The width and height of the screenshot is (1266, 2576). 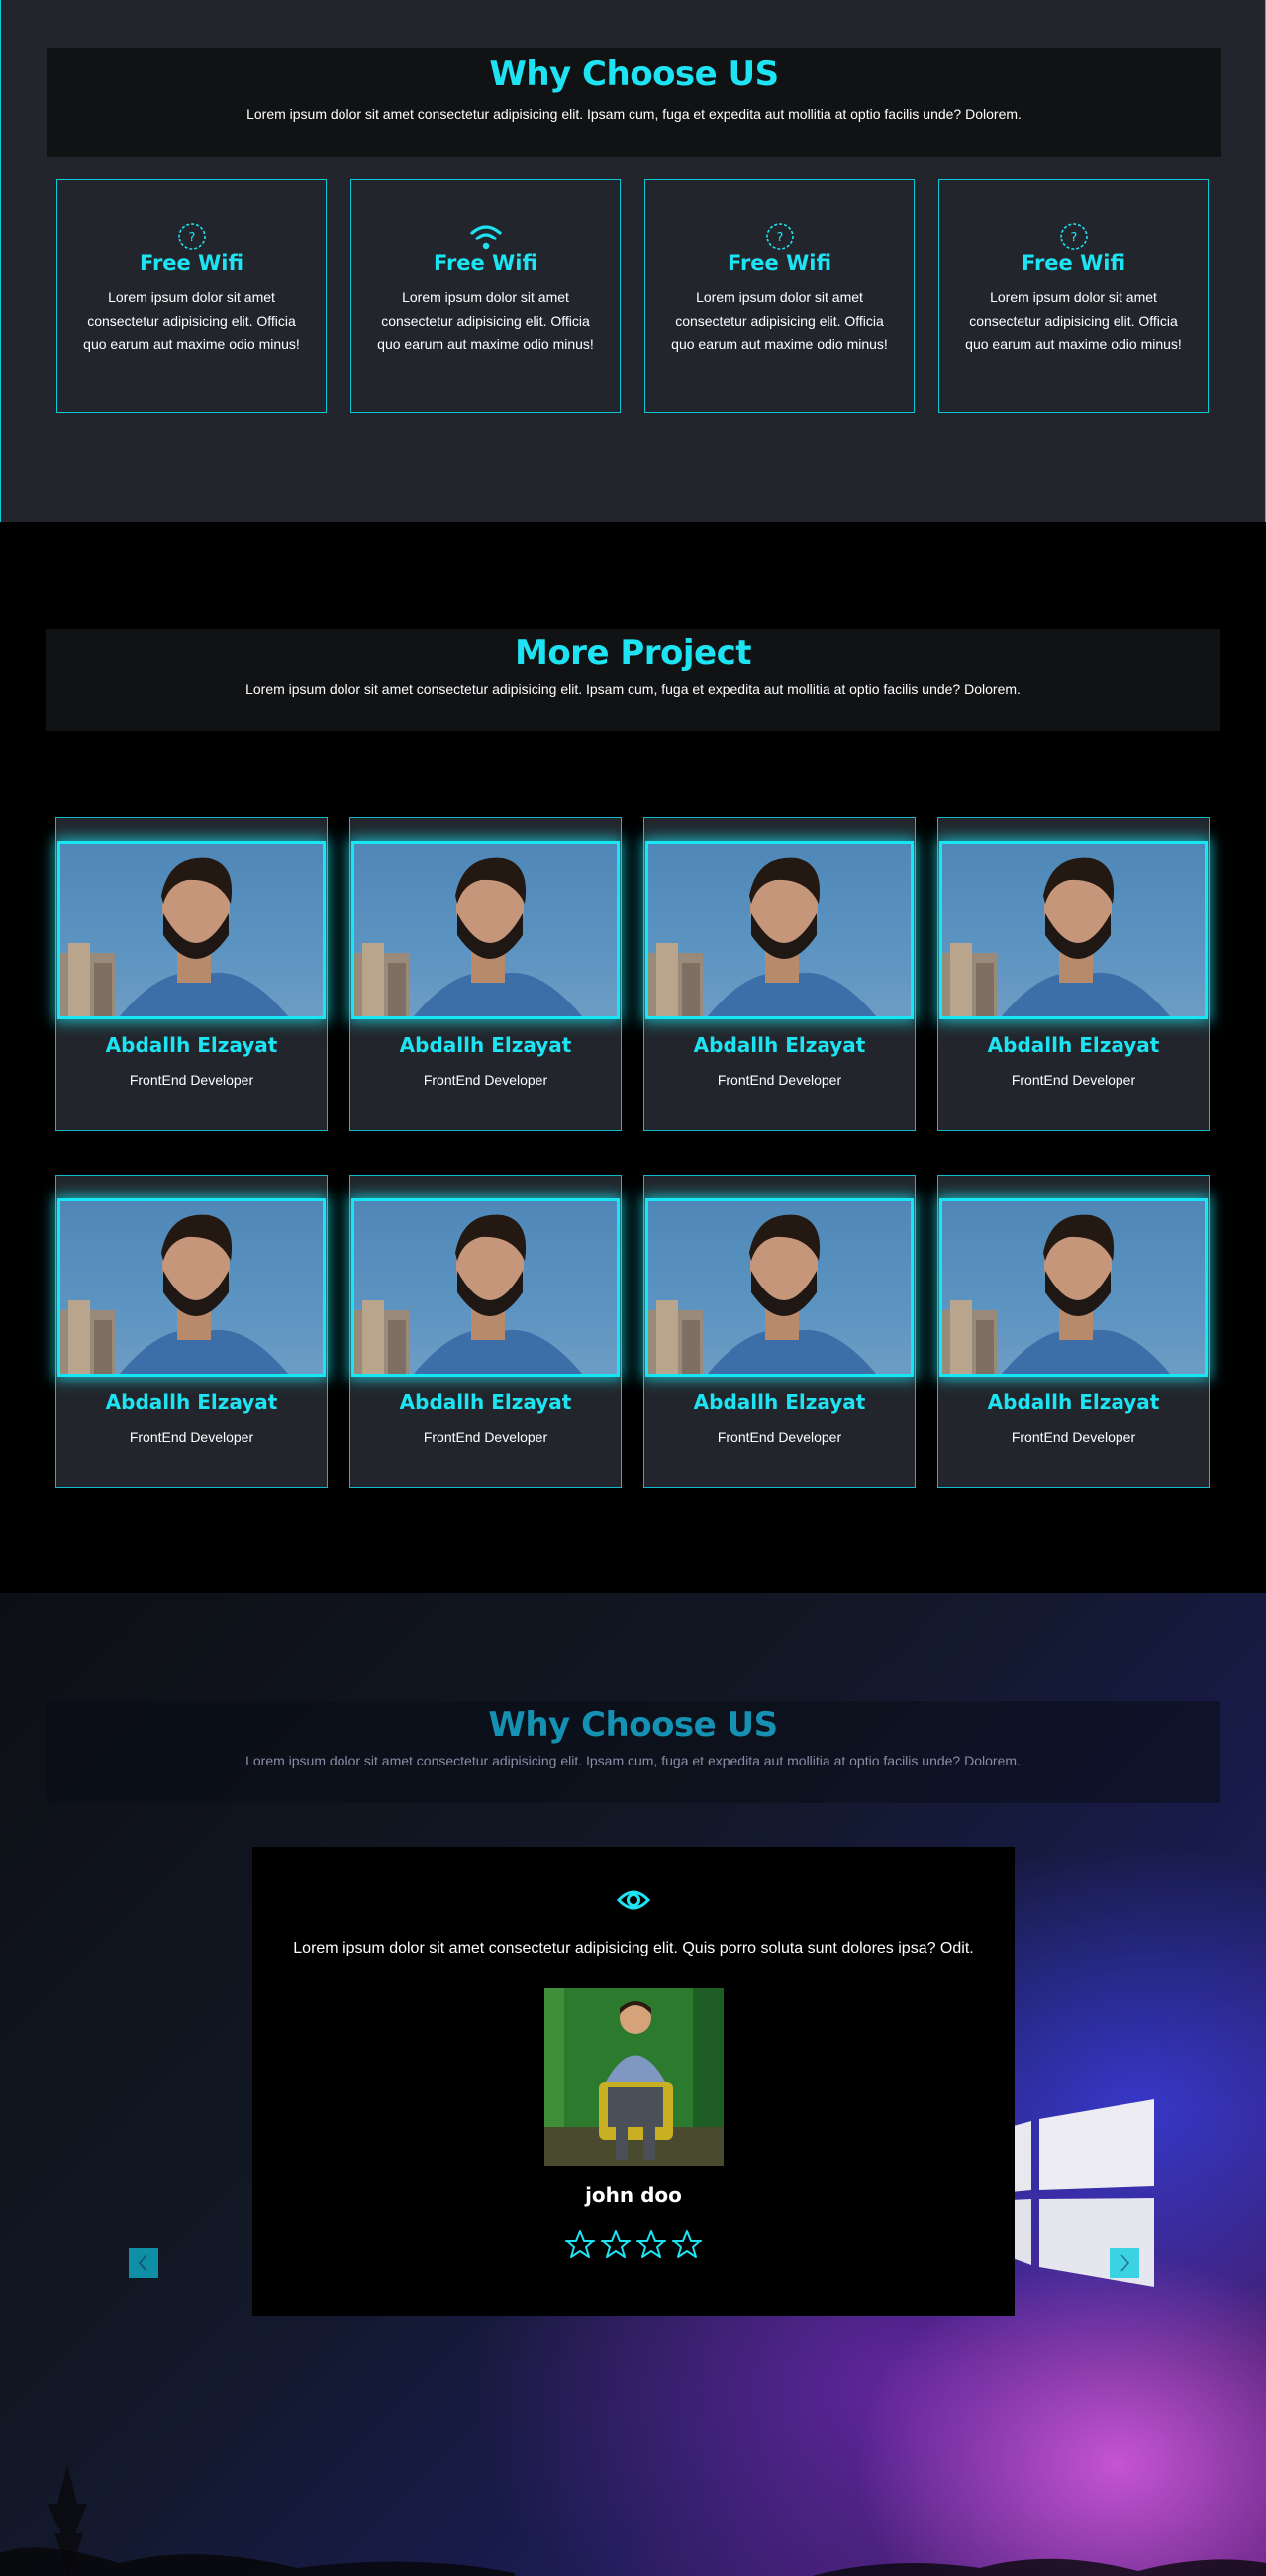 I want to click on next-slide-button, so click(x=1124, y=2263).